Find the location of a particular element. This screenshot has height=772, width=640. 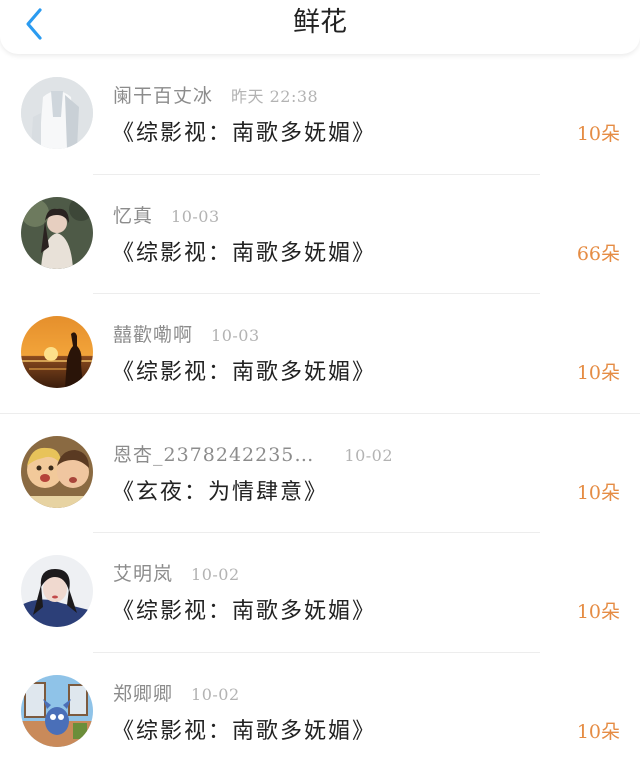

username: 阑干百丈冰 is located at coordinates (163, 94).